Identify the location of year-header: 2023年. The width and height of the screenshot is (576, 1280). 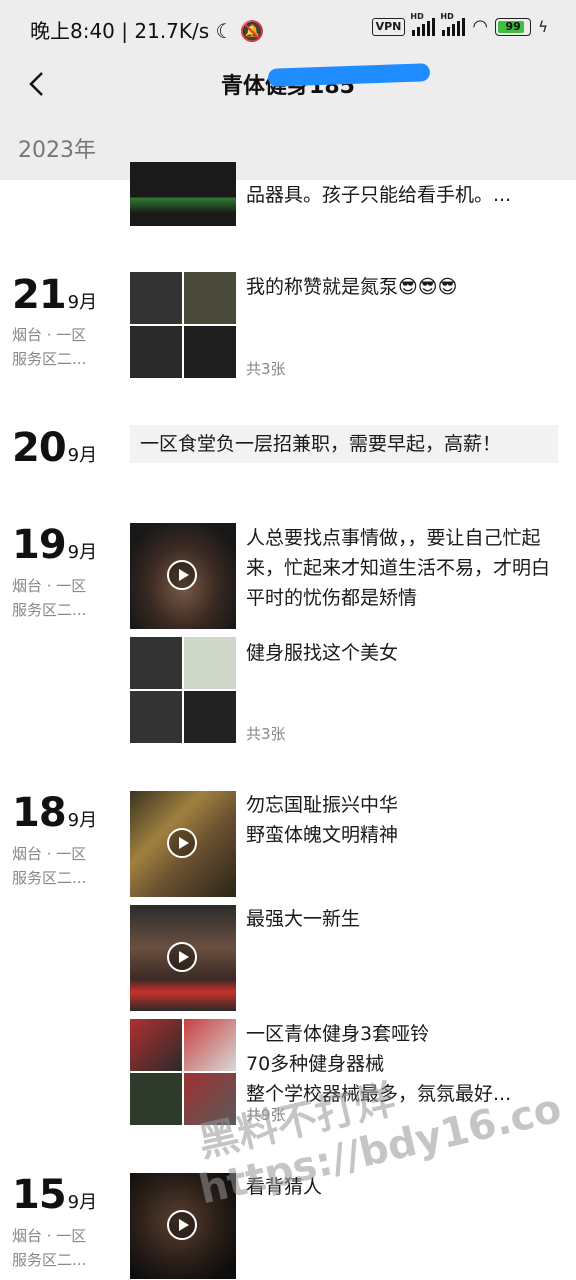
(288, 146).